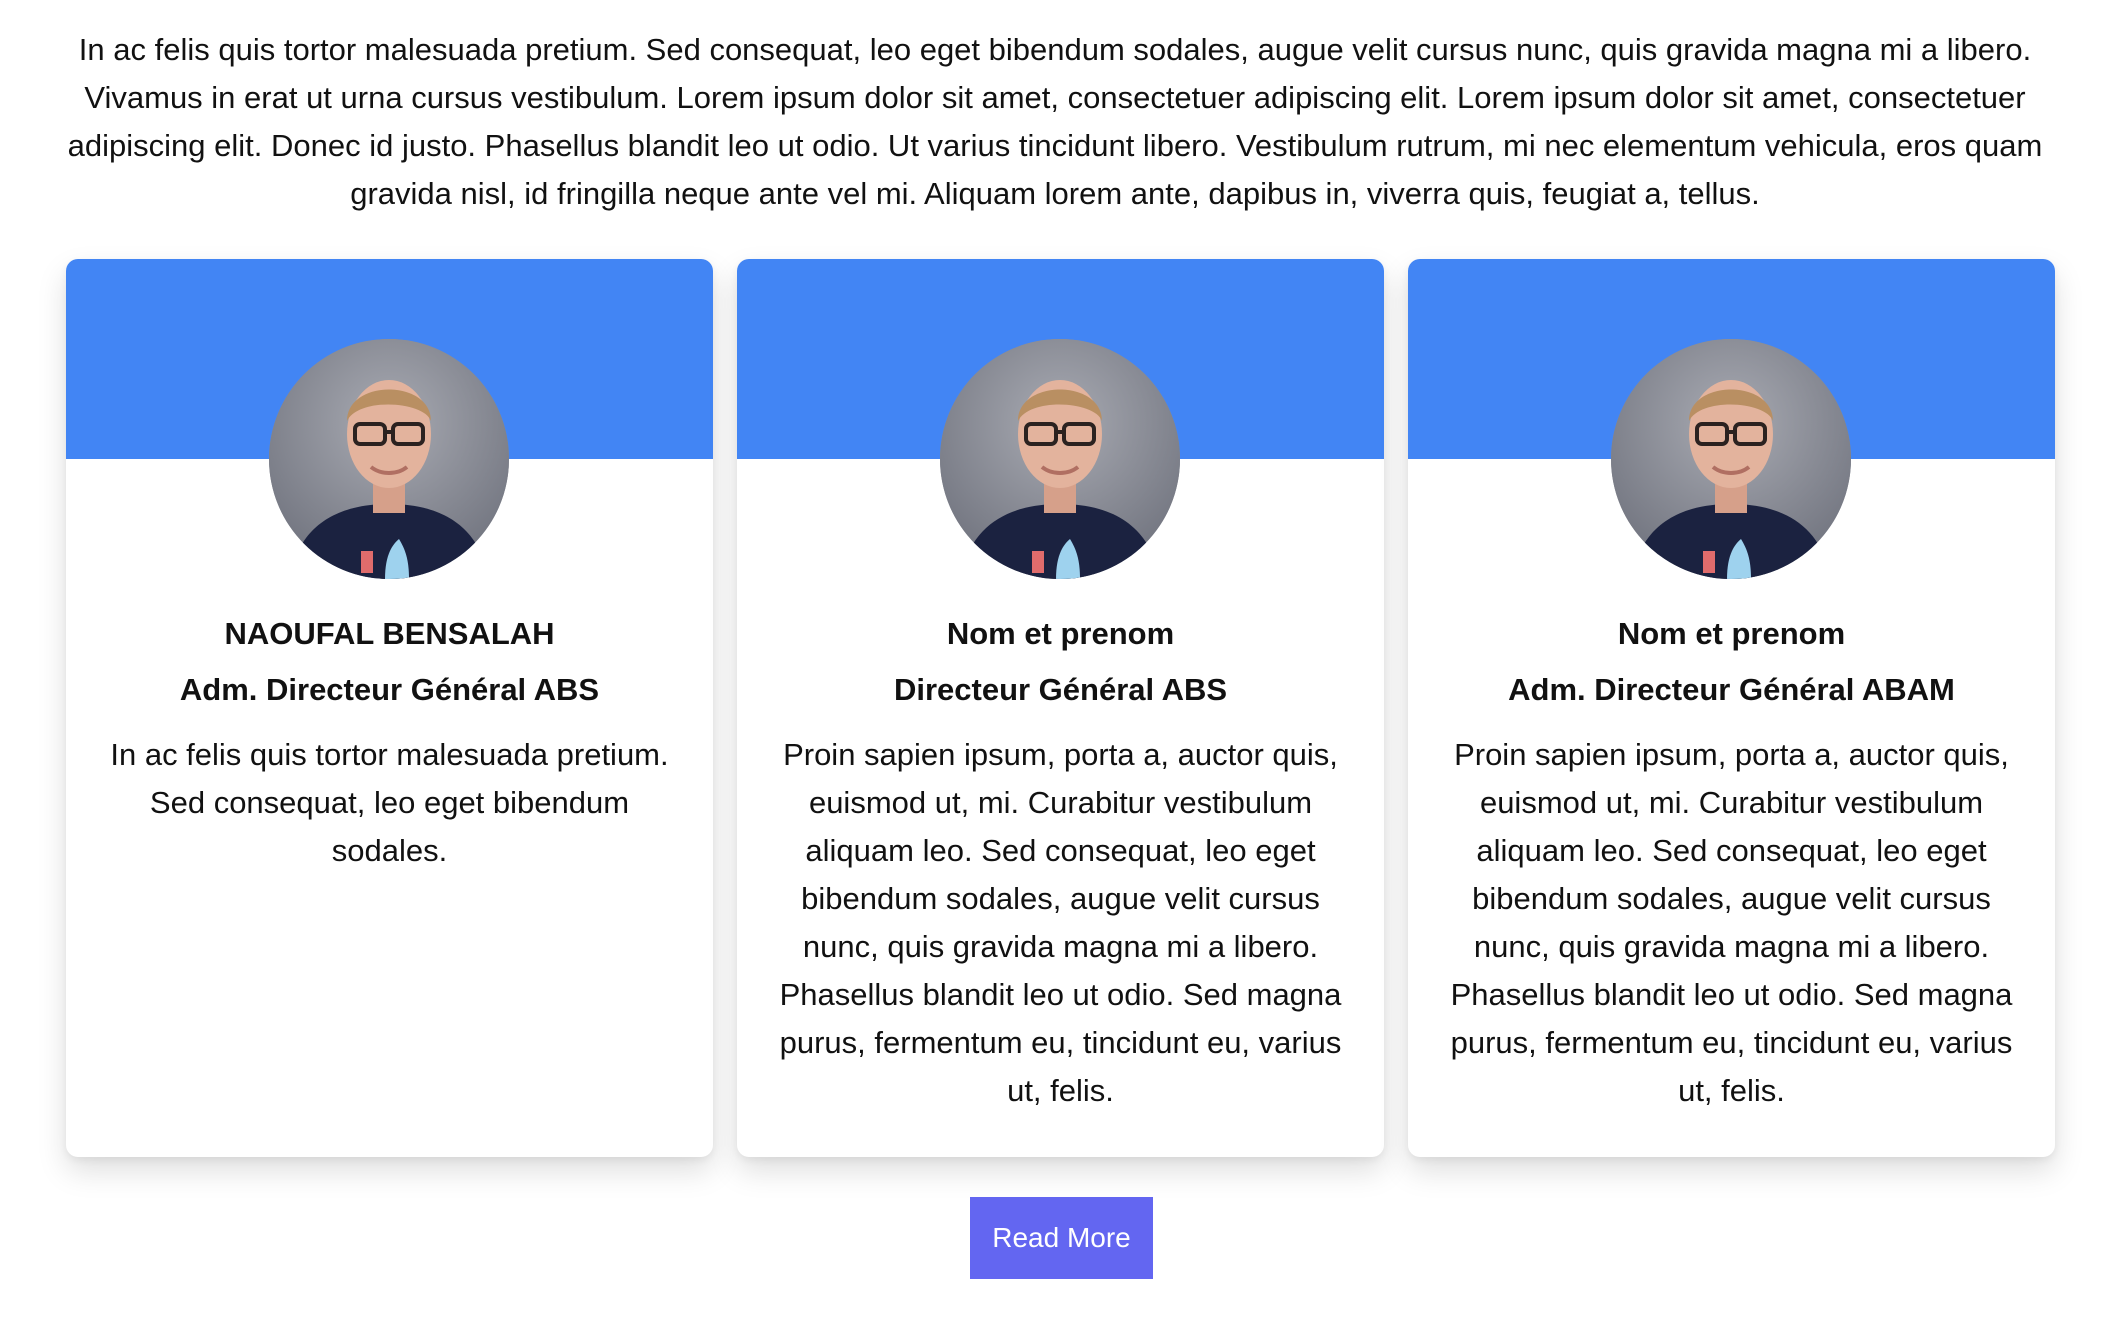 Image resolution: width=2110 pixels, height=1320 pixels. I want to click on card-role: Adm. Directeur Général ABAM, so click(1731, 689).